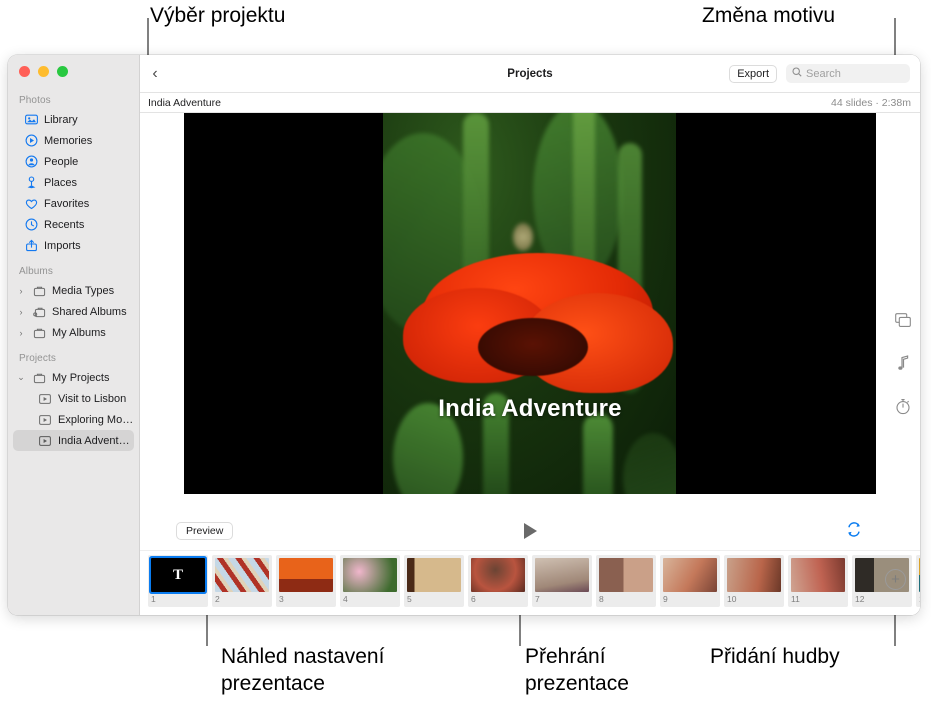 This screenshot has height=716, width=931. What do you see at coordinates (732, 599) in the screenshot?
I see `slide-number: 10` at bounding box center [732, 599].